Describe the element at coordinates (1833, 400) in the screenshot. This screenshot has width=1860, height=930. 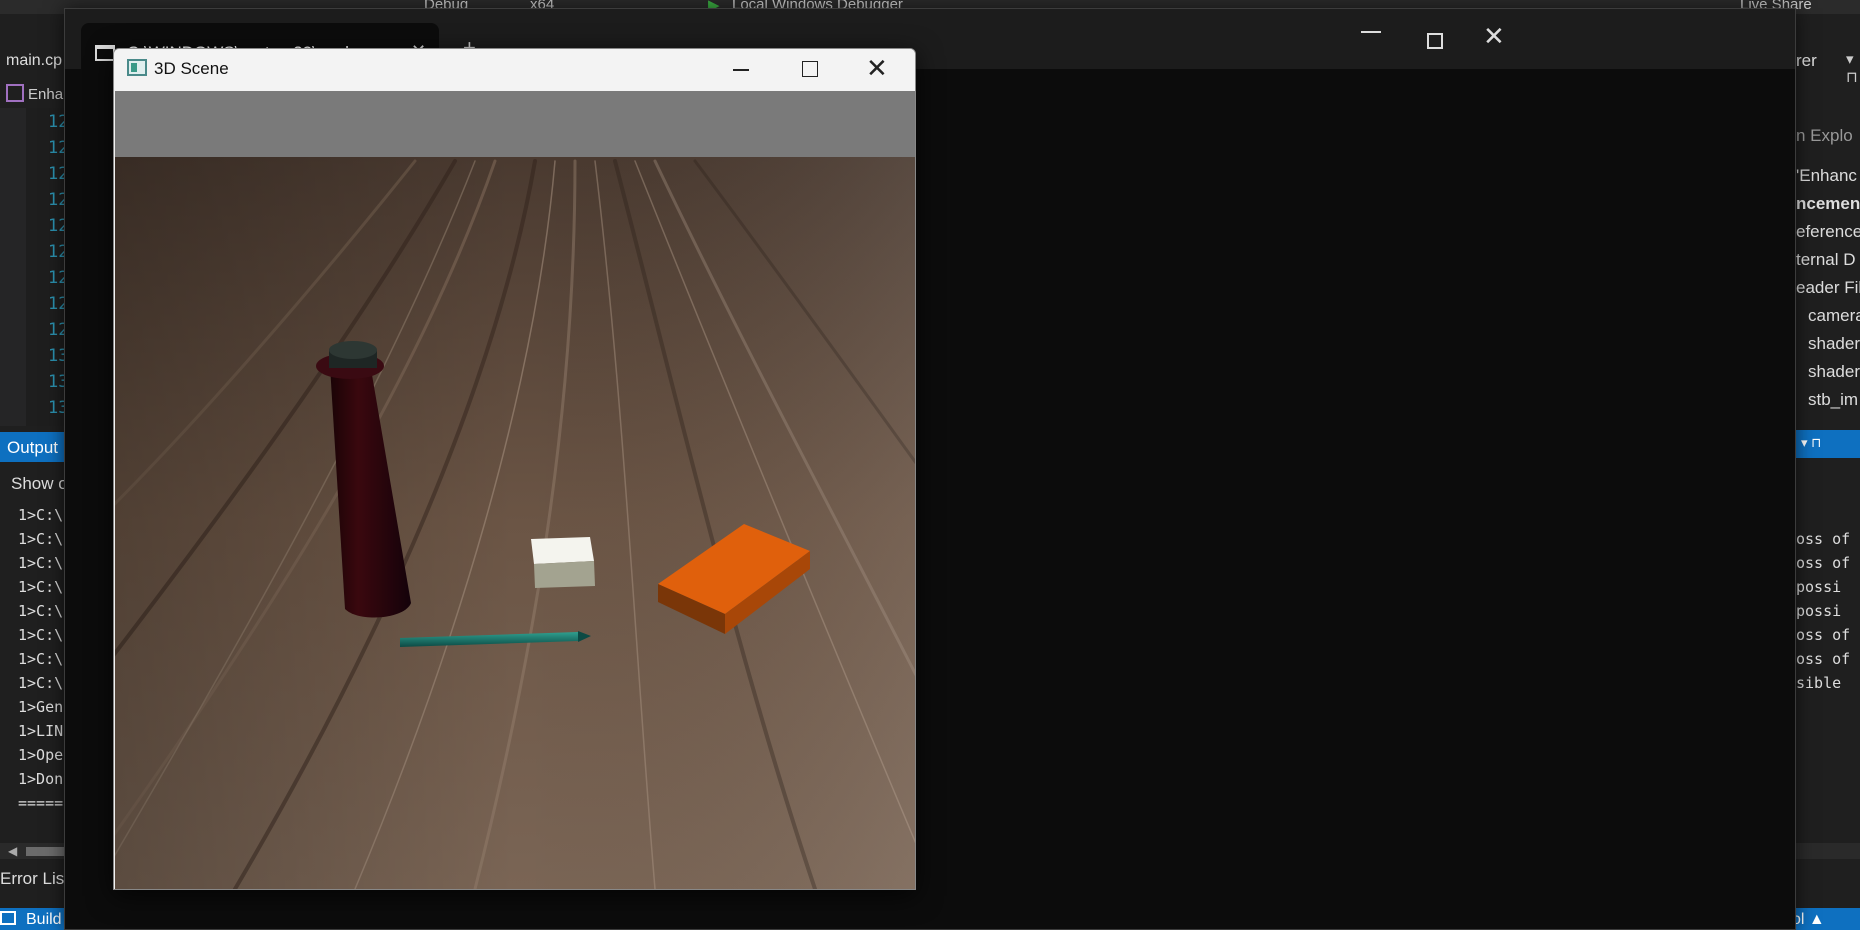
I see `tree-node: stb_im` at that location.